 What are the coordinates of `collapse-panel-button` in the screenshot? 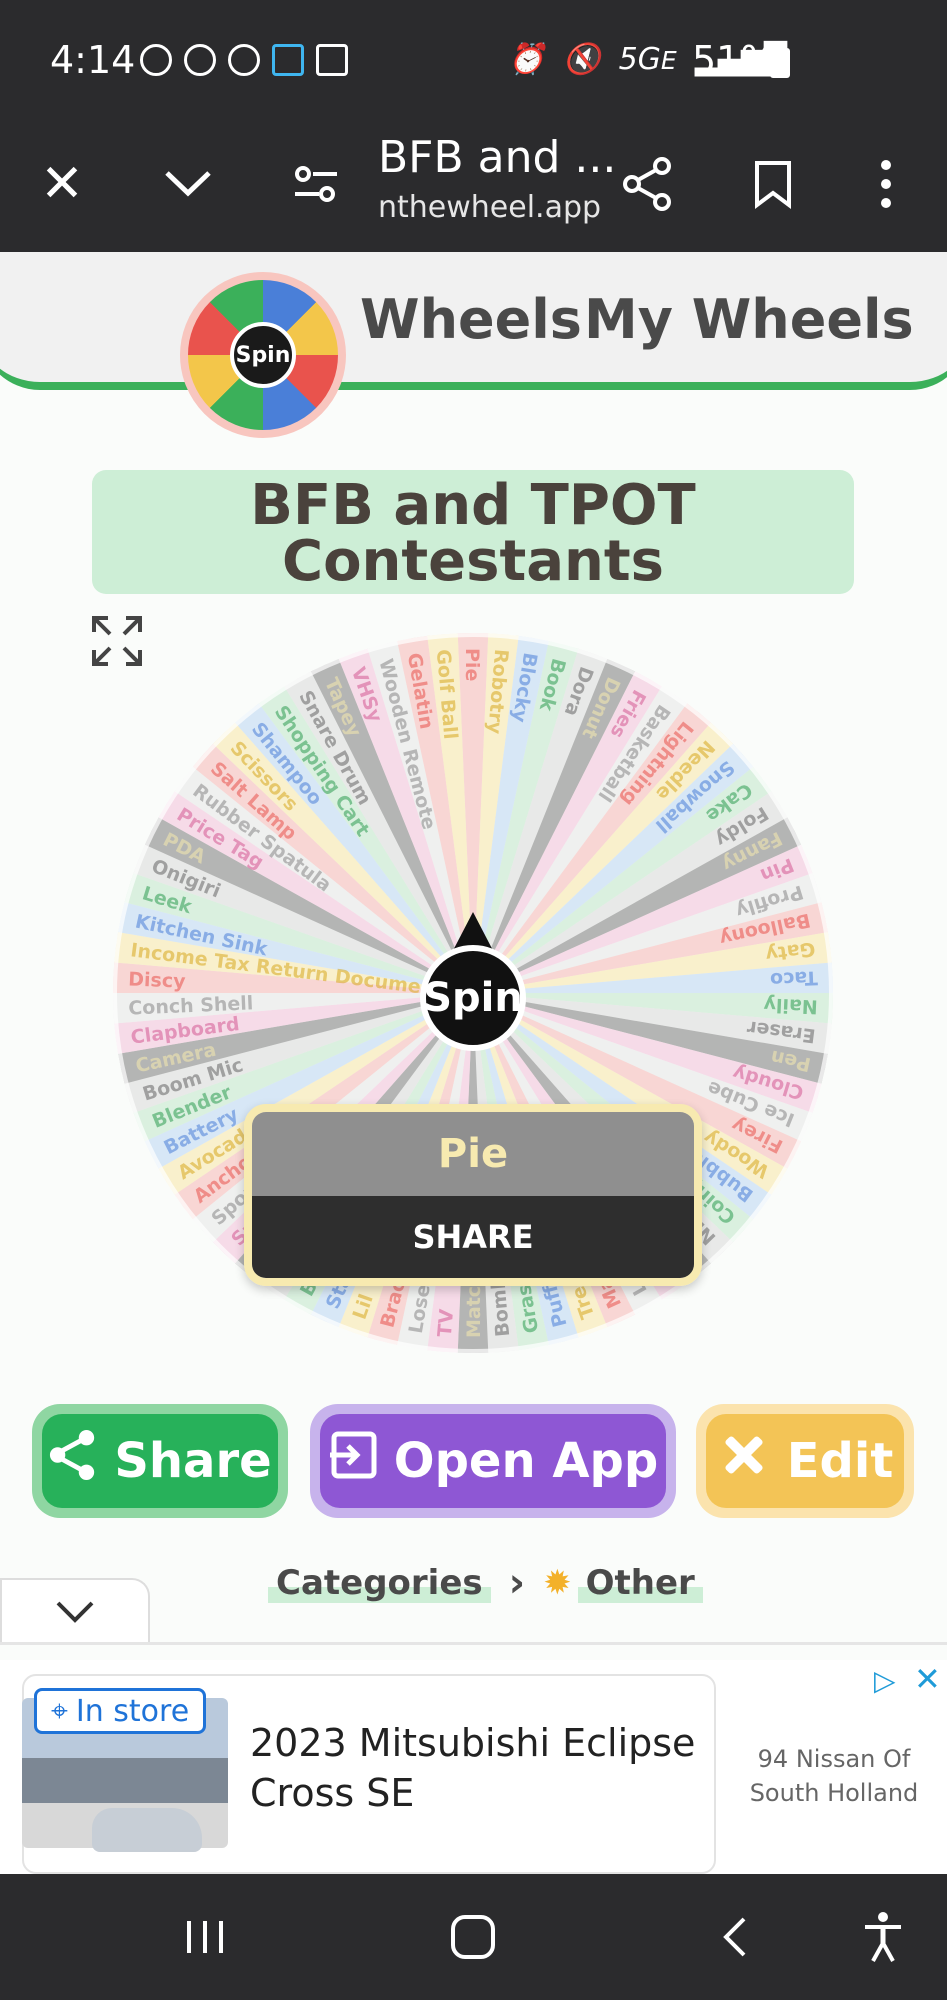 It's located at (75, 1611).